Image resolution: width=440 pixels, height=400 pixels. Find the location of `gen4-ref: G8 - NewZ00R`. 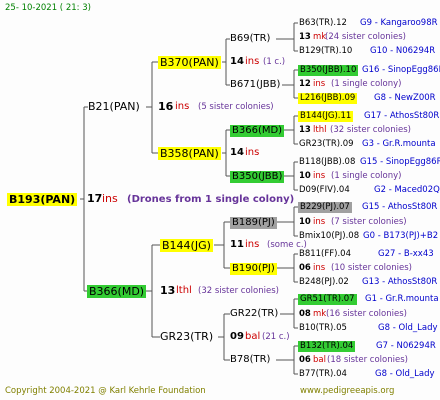

gen4-ref: G8 - NewZ00R is located at coordinates (405, 98).